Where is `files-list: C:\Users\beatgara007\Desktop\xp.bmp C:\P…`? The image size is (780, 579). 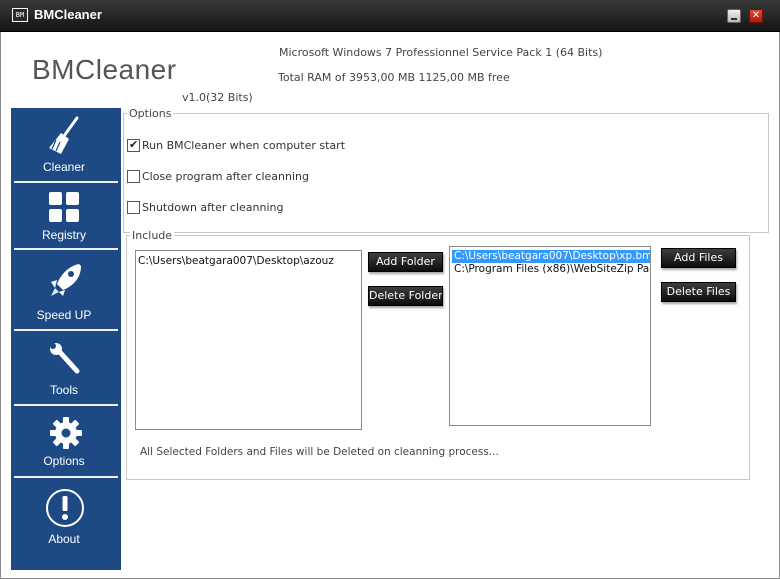 files-list: C:\Users\beatgara007\Desktop\xp.bmp C:\P… is located at coordinates (550, 336).